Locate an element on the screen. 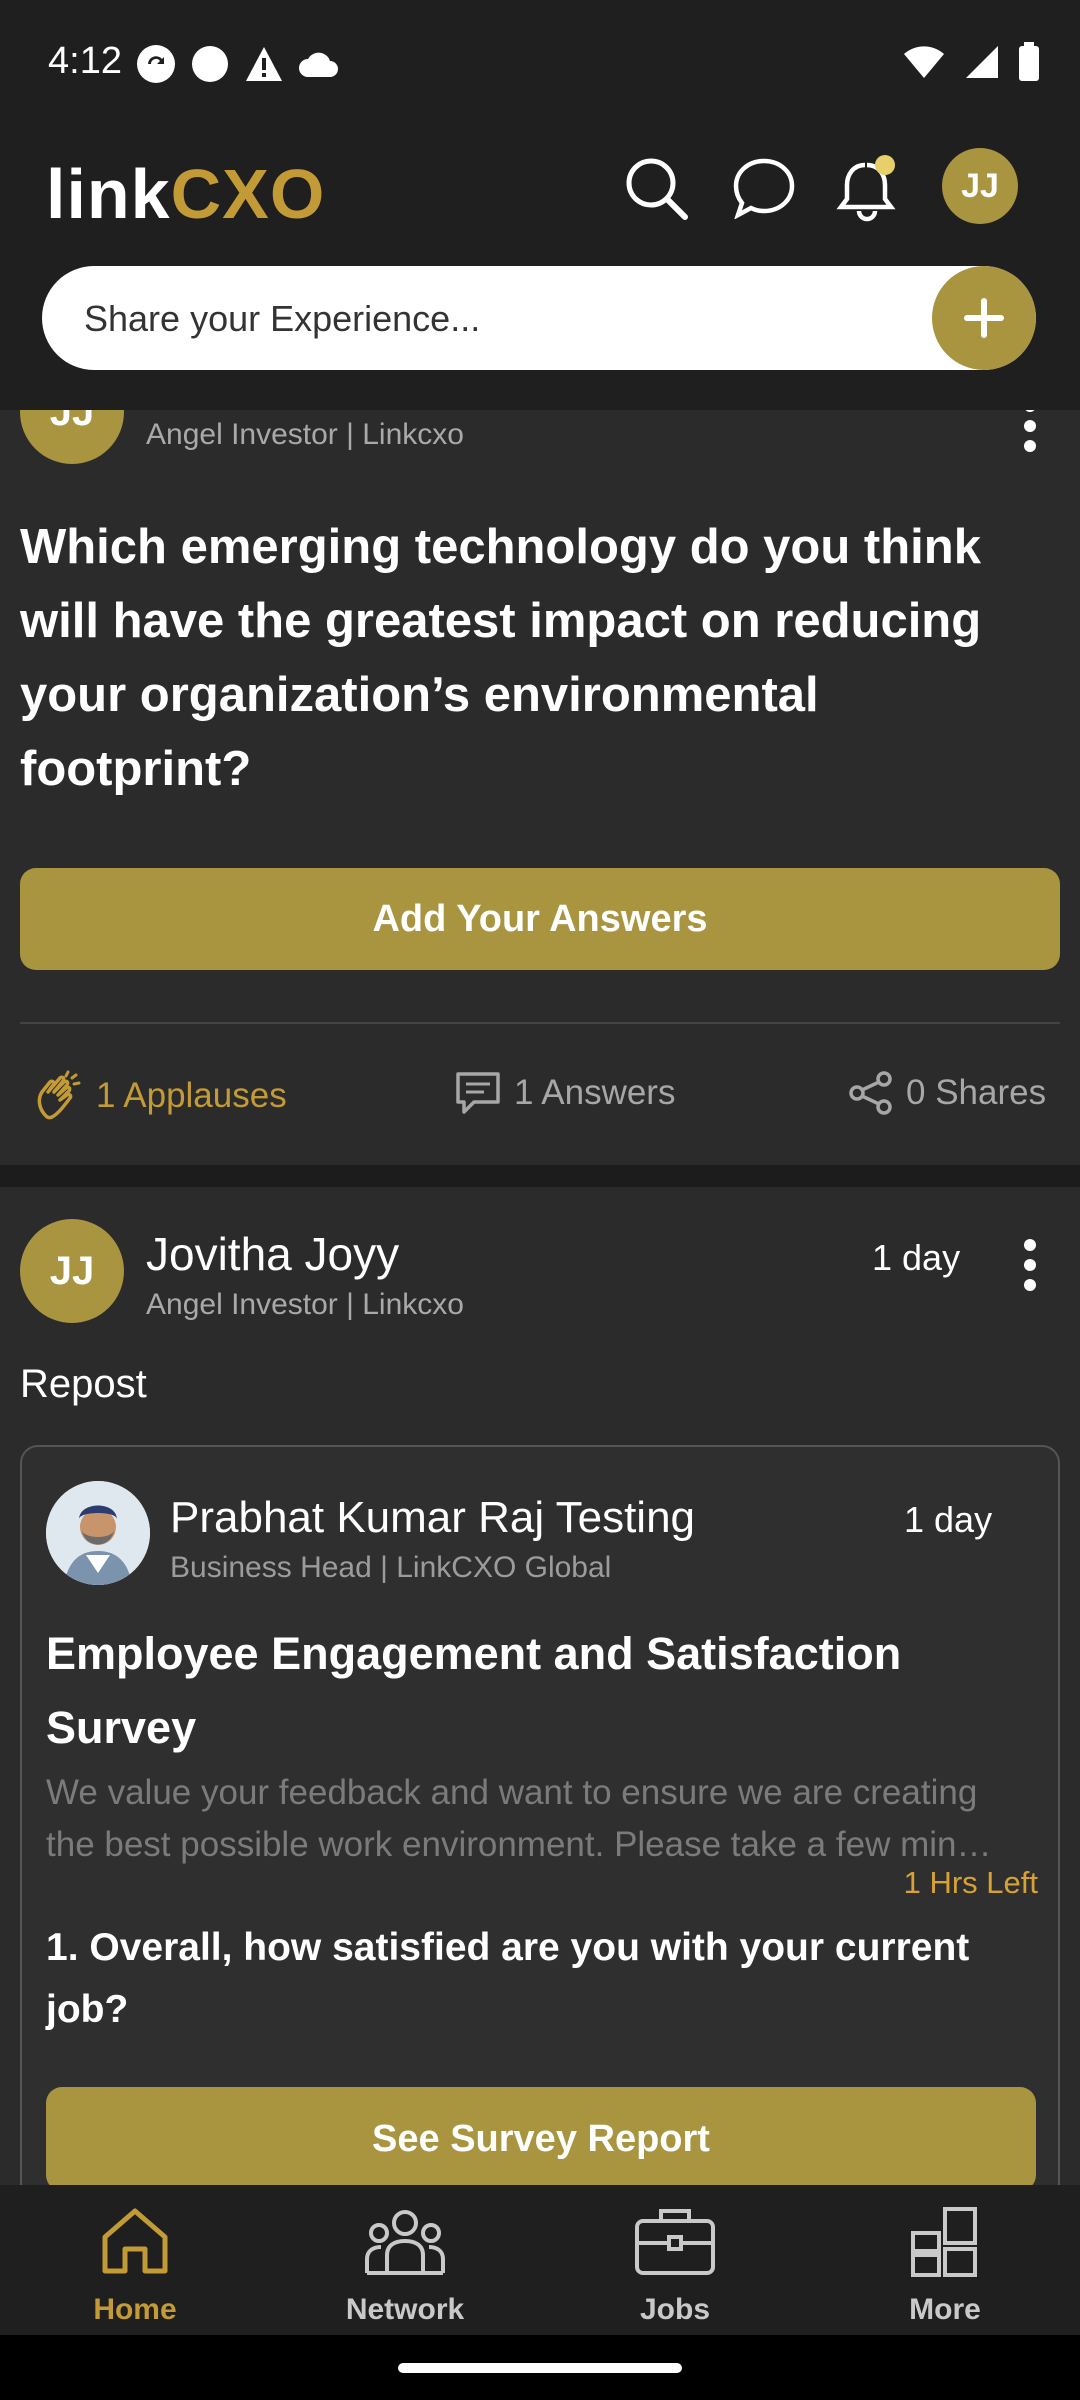 This screenshot has height=2400, width=1080. messages-button is located at coordinates (764, 188).